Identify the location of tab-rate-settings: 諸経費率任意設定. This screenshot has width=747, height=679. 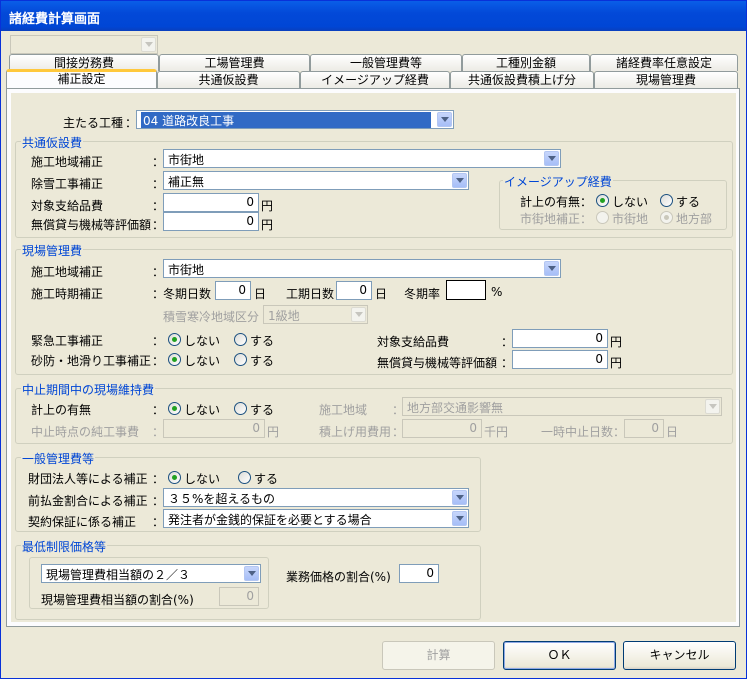
(664, 62).